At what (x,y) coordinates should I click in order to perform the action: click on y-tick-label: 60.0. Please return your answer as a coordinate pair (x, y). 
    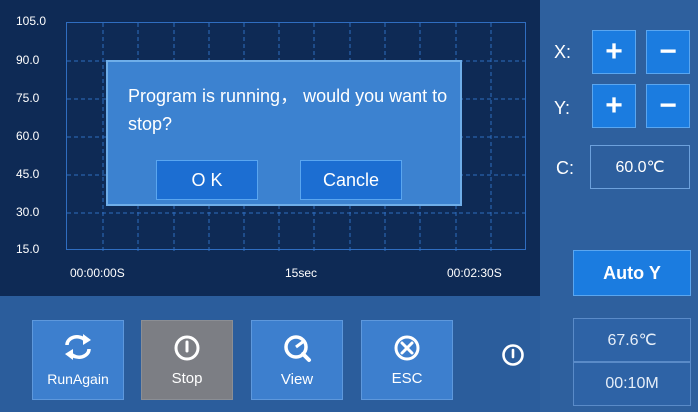
    Looking at the image, I should click on (28, 136).